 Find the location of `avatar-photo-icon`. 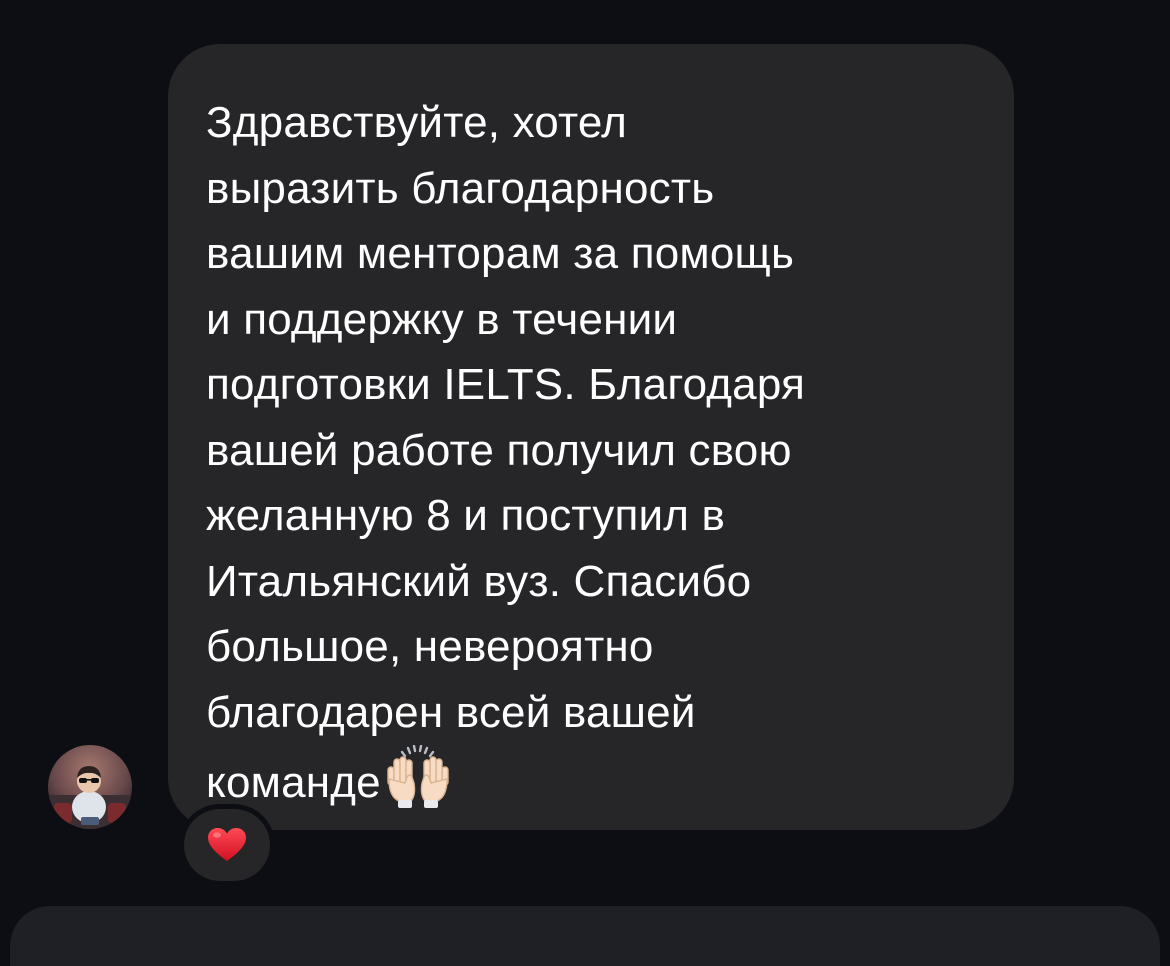

avatar-photo-icon is located at coordinates (90, 787).